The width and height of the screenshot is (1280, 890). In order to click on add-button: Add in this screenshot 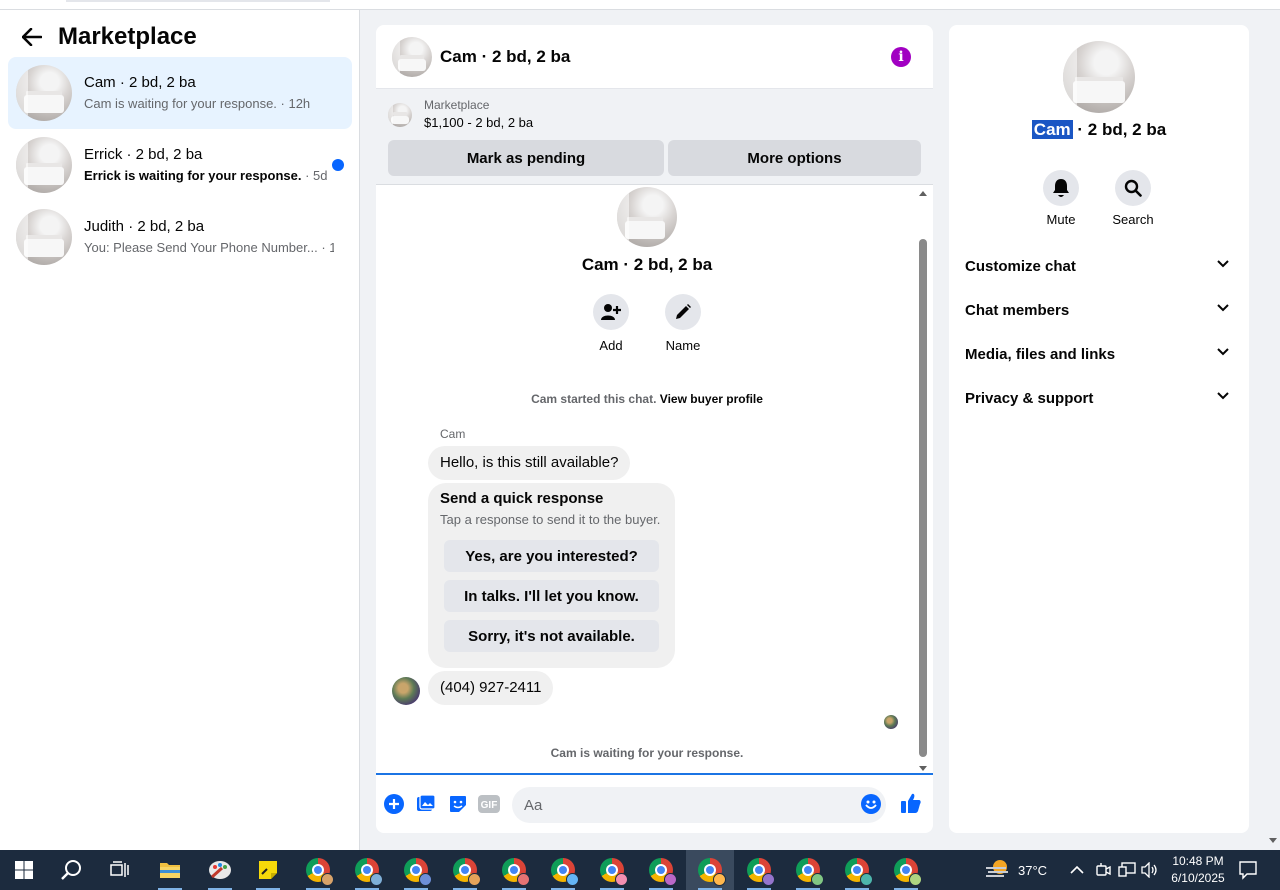, I will do `click(611, 323)`.